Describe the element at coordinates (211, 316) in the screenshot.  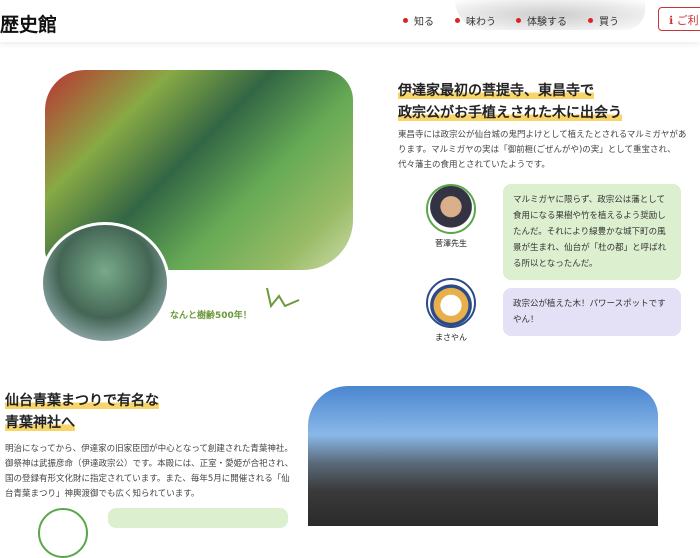
I see `photo-caption: なんと樹齢500年！` at that location.